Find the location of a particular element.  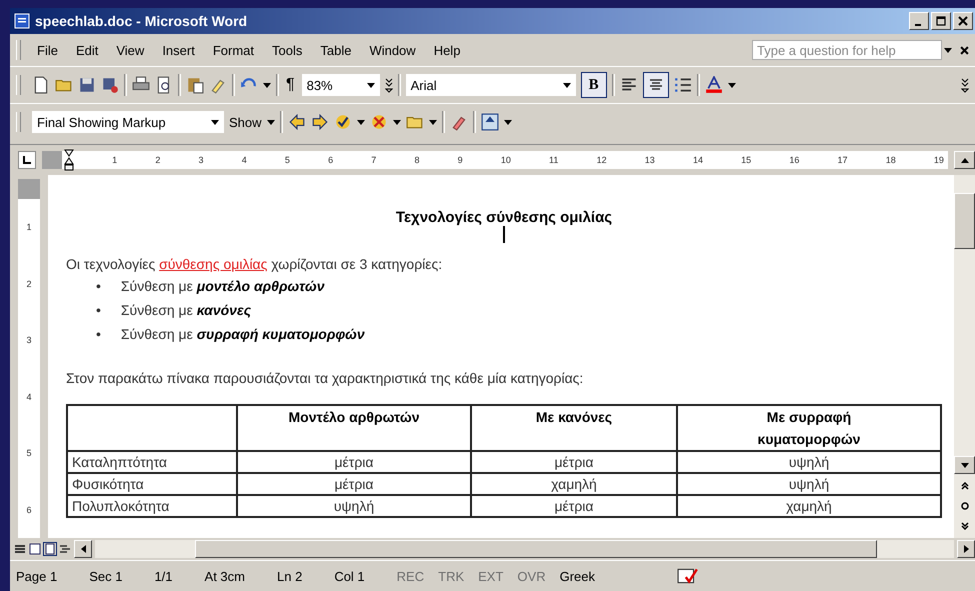

align-center-icon is located at coordinates (655, 85).